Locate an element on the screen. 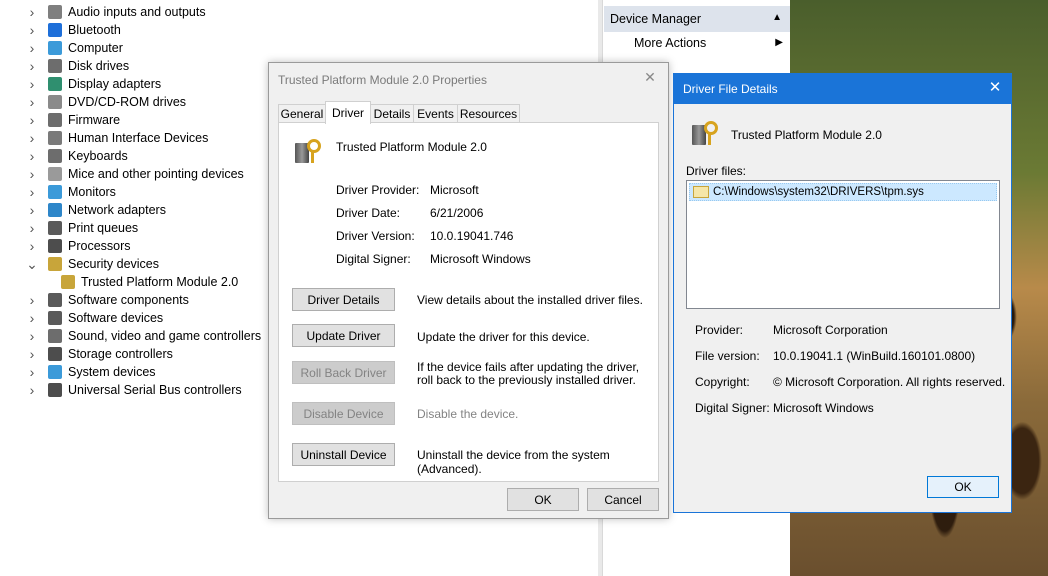  tree-item: › System devices is located at coordinates (91, 372).